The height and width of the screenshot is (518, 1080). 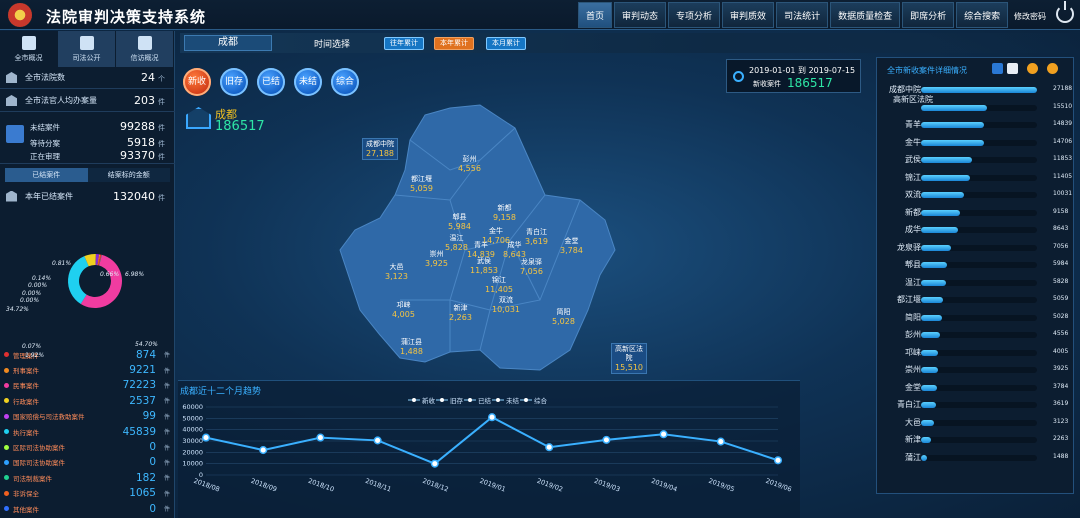 What do you see at coordinates (541, 401) in the screenshot?
I see `legend-label: 综合` at bounding box center [541, 401].